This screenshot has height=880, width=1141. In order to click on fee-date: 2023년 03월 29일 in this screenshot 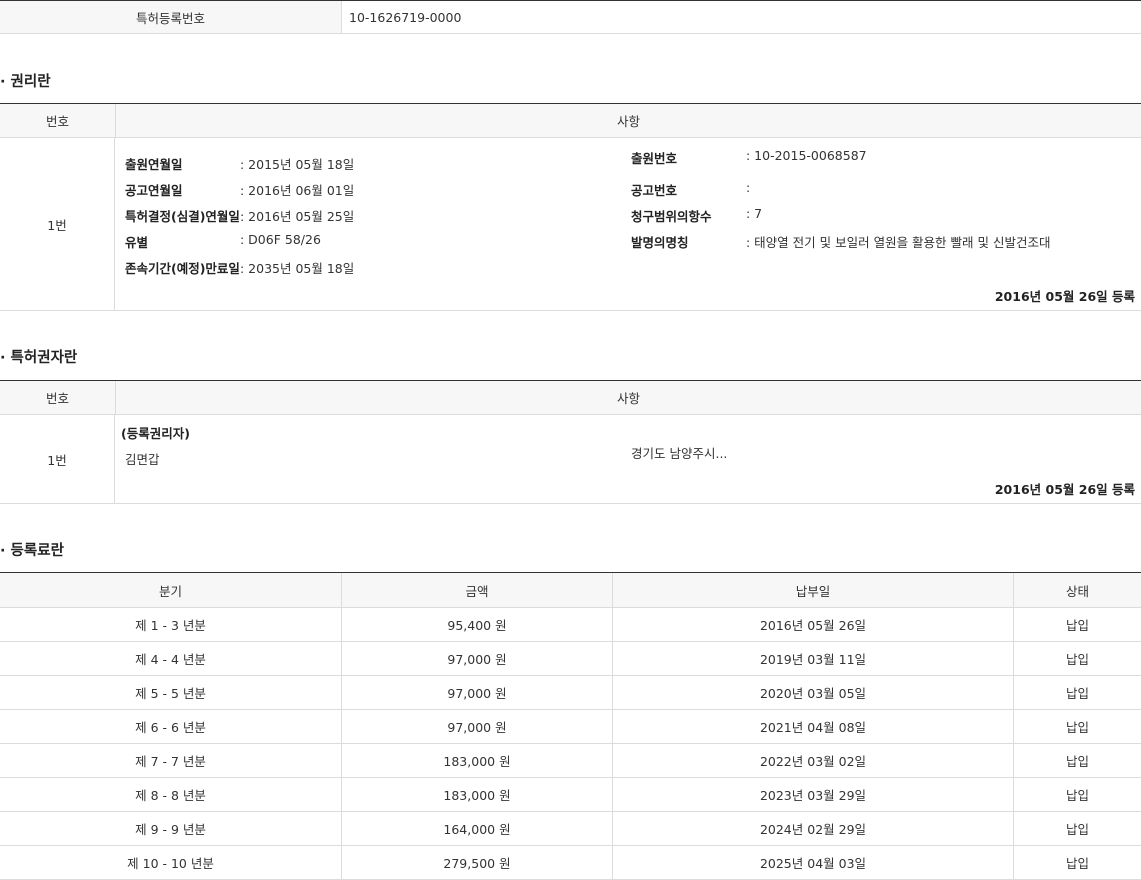, I will do `click(812, 794)`.